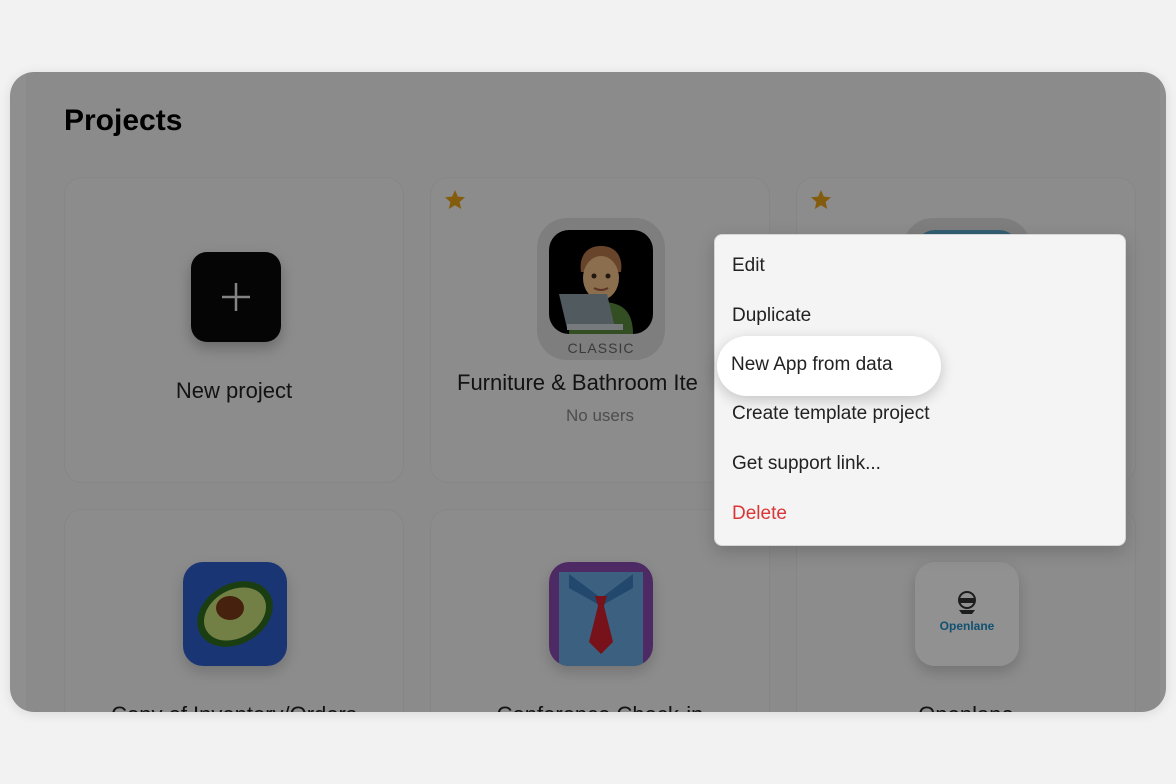 The image size is (1176, 784). Describe the element at coordinates (812, 364) in the screenshot. I see `menu-item-label: New App from data` at that location.